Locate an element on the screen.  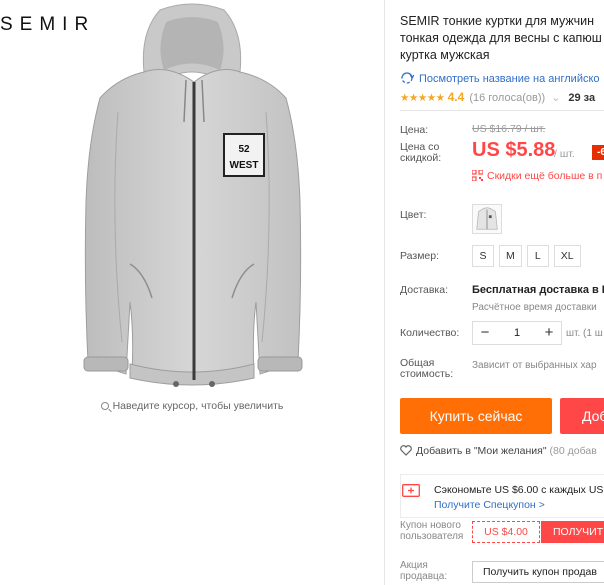
quantity-decrease-button: − is located at coordinates (485, 333).